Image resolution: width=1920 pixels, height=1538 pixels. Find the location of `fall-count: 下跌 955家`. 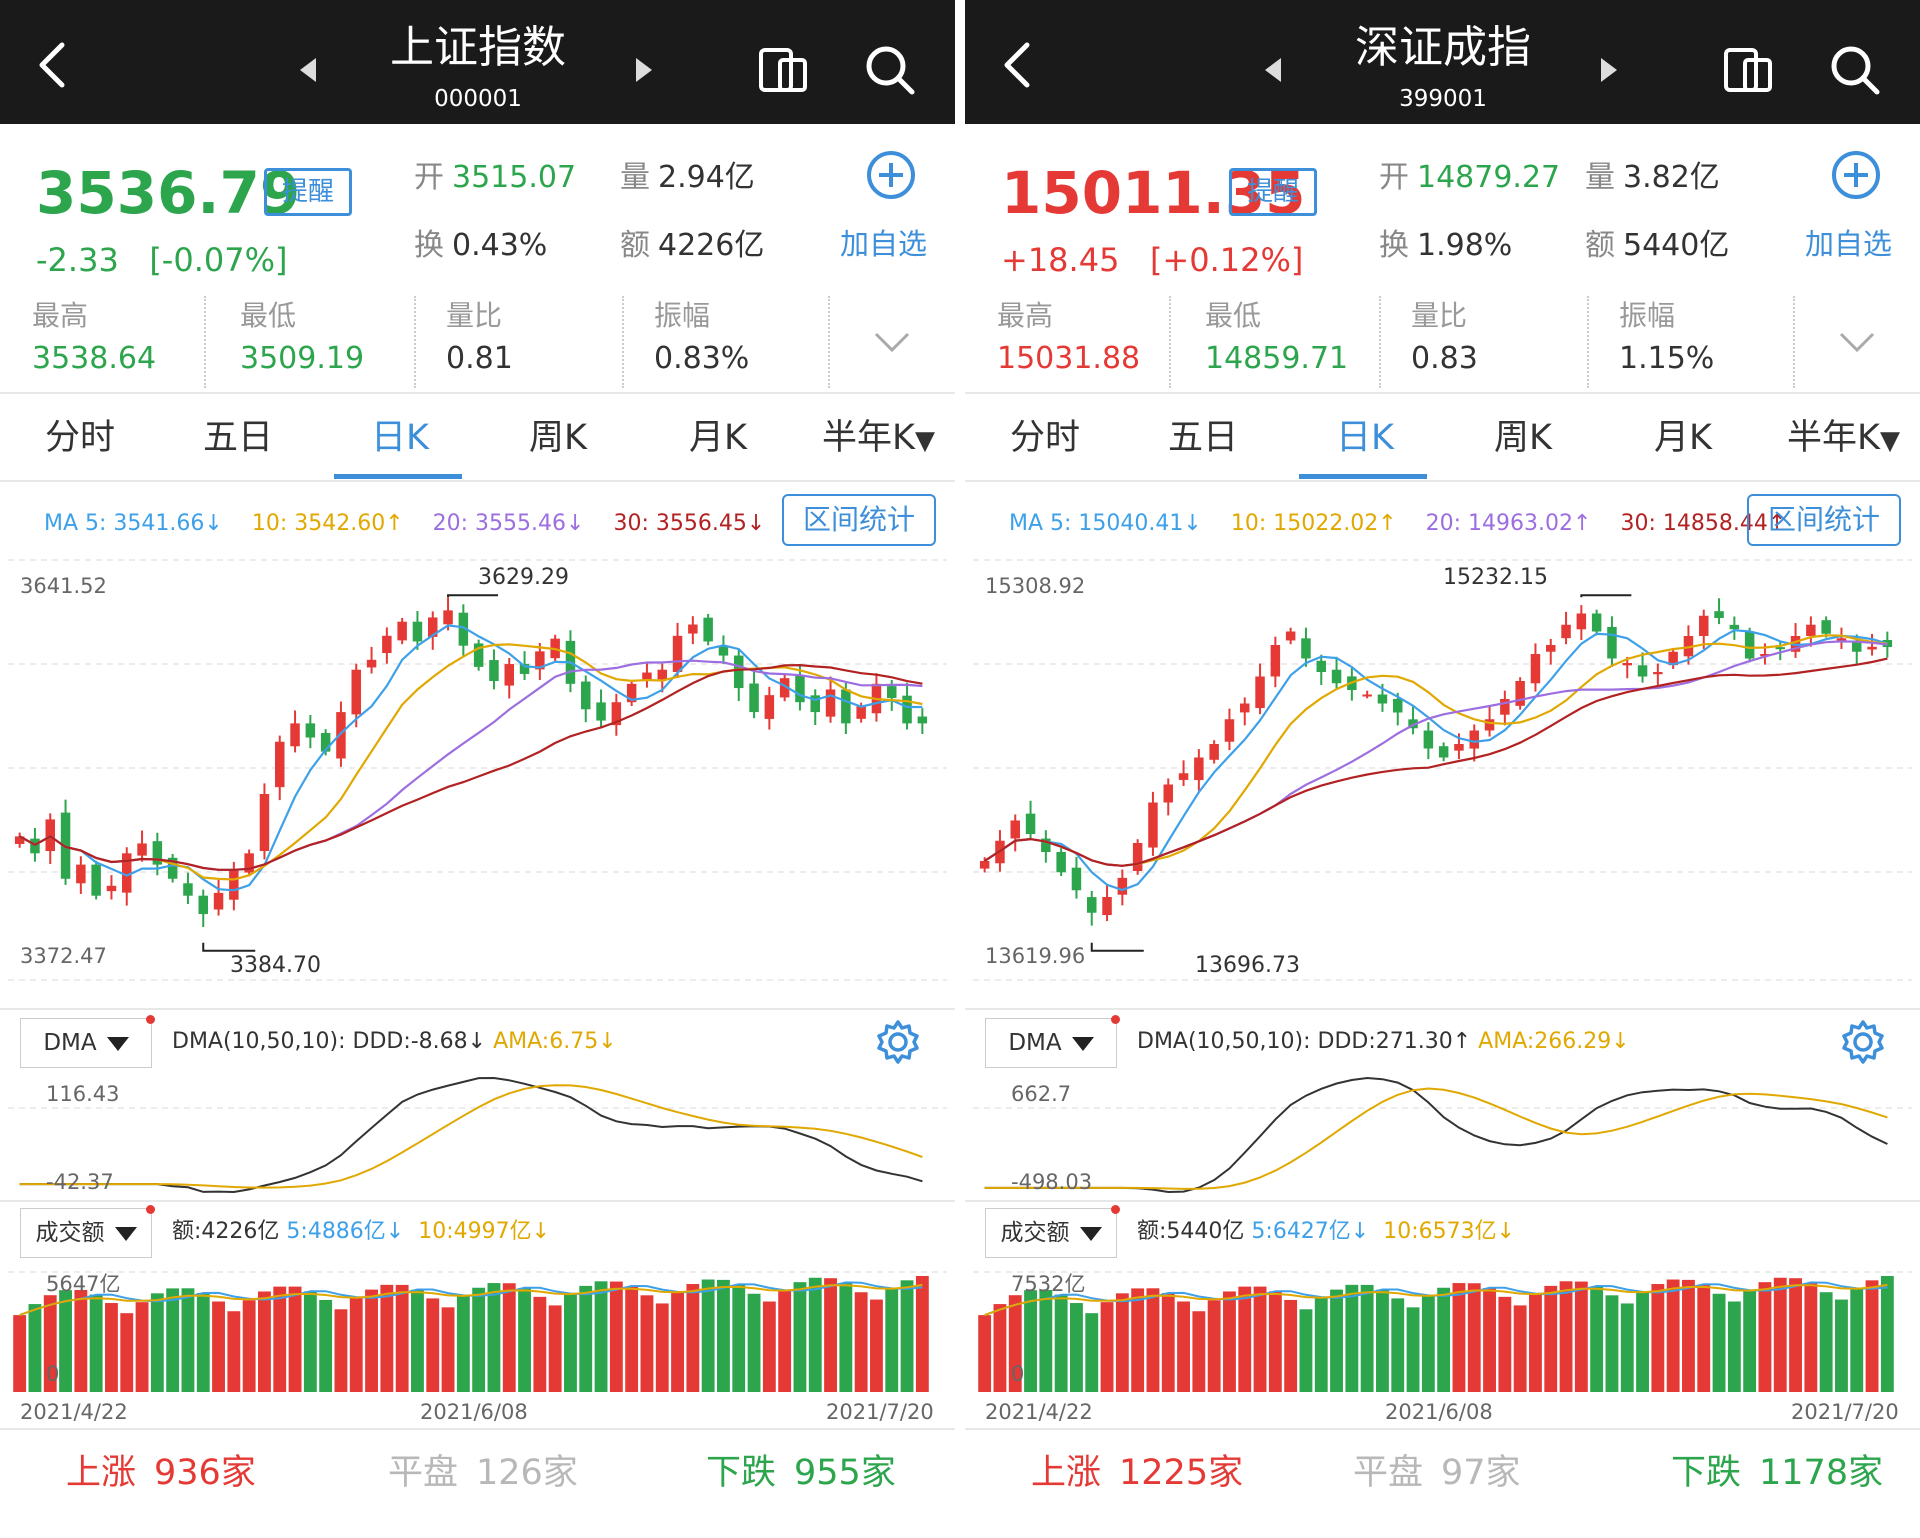

fall-count: 下跌 955家 is located at coordinates (801, 1473).